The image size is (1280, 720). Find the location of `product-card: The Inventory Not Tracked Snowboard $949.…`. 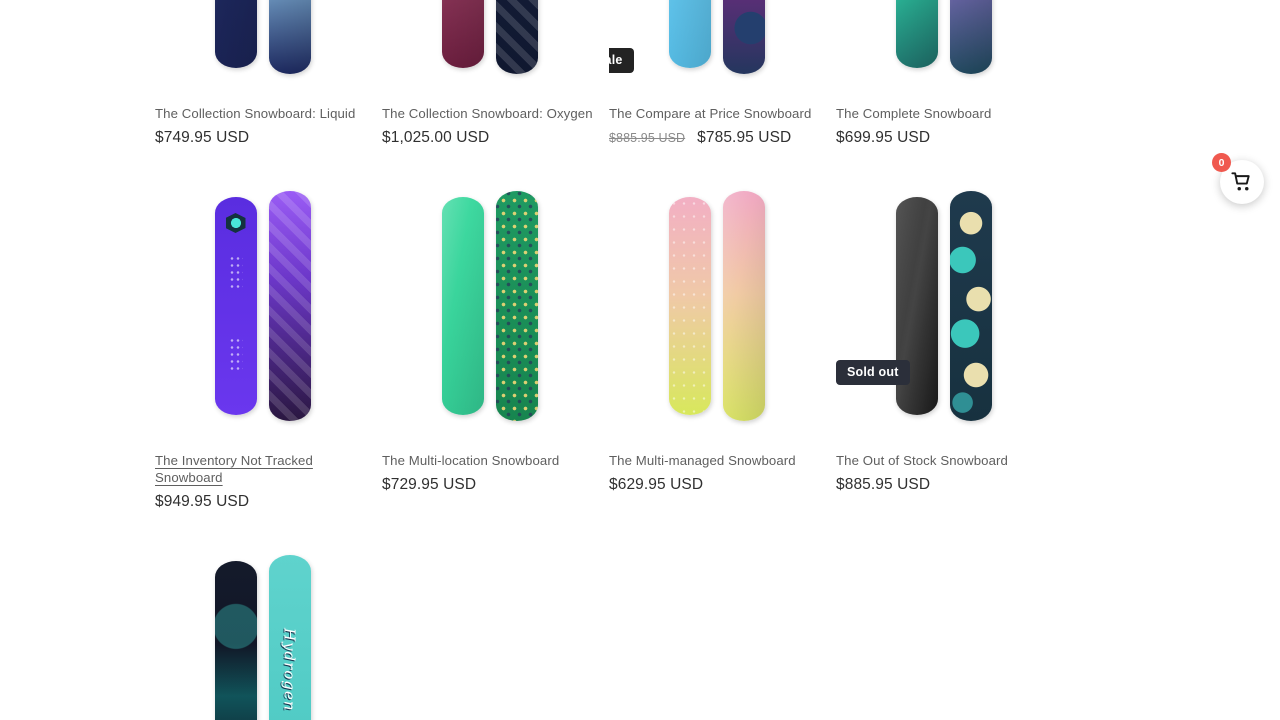

product-card: The Inventory Not Tracked Snowboard $949.… is located at coordinates (268, 354).